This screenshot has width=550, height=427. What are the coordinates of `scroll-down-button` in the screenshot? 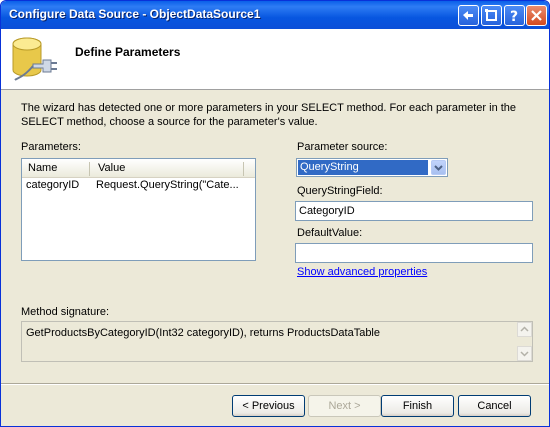 It's located at (524, 353).